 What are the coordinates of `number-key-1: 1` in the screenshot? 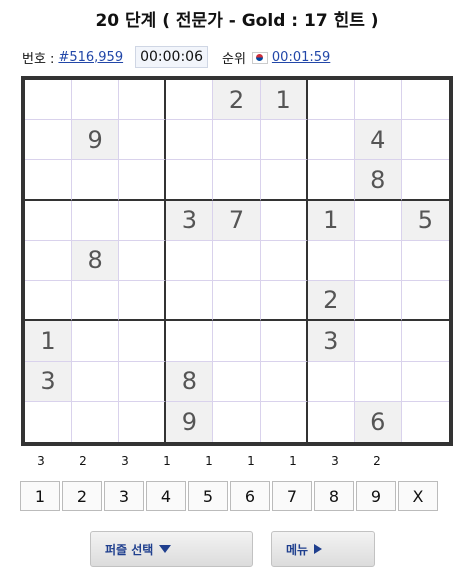 It's located at (40, 496).